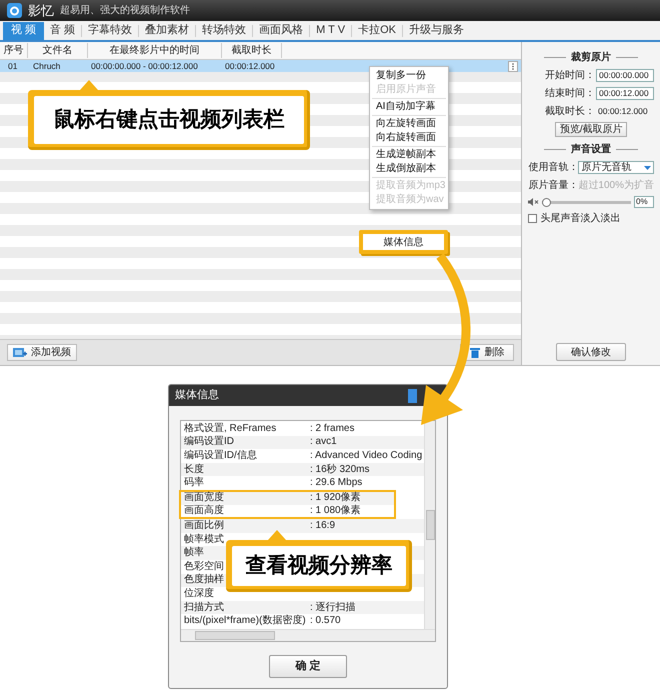 This screenshot has height=694, width=660. What do you see at coordinates (570, 93) in the screenshot?
I see `field-label: 结束时间：` at bounding box center [570, 93].